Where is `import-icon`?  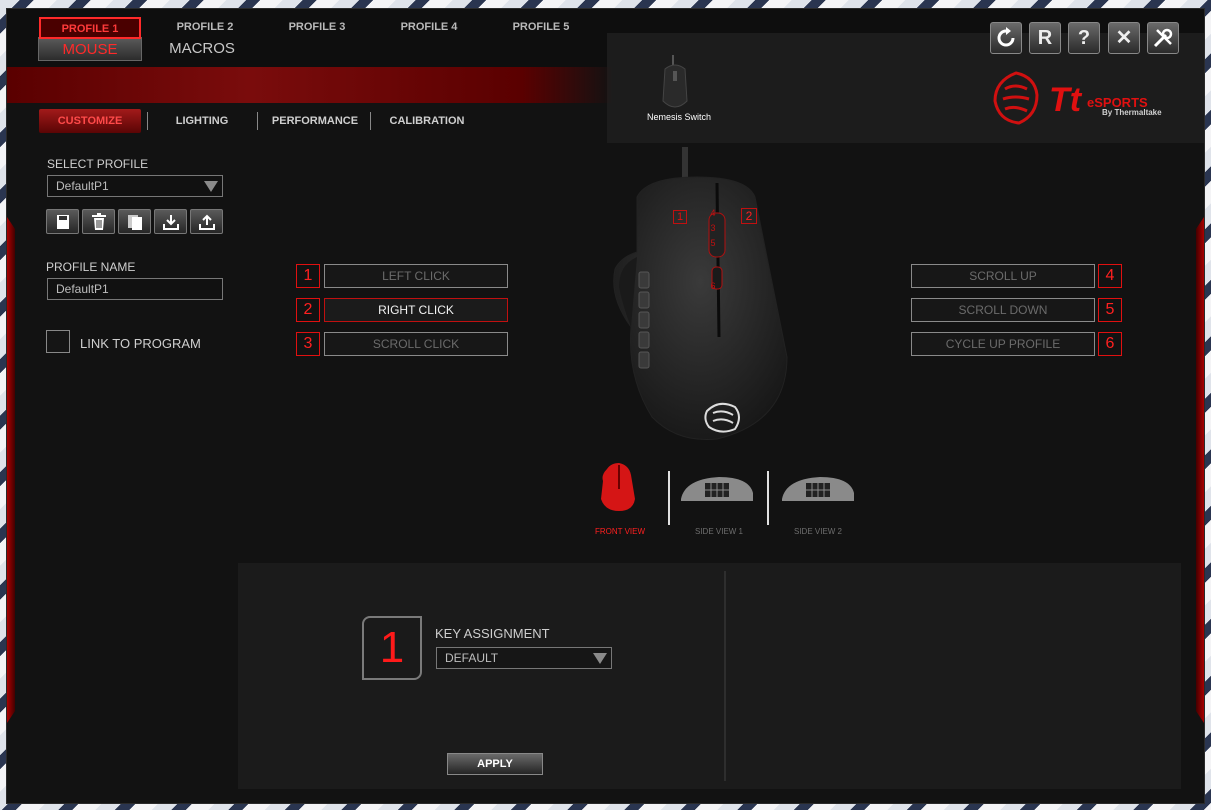
import-icon is located at coordinates (170, 221).